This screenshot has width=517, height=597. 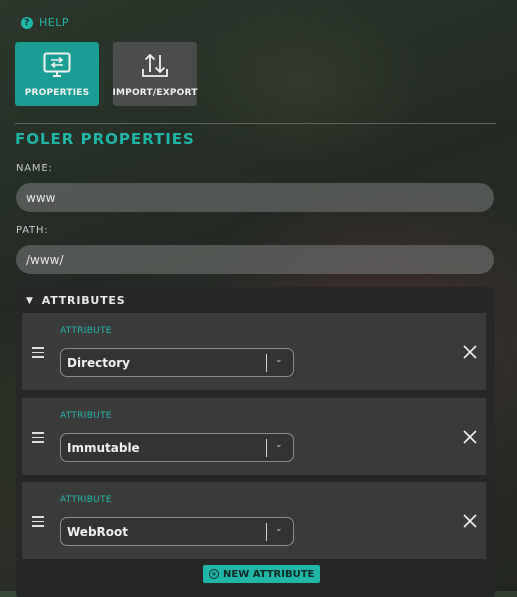 What do you see at coordinates (103, 448) in the screenshot?
I see `attribute-select-value: Immutable` at bounding box center [103, 448].